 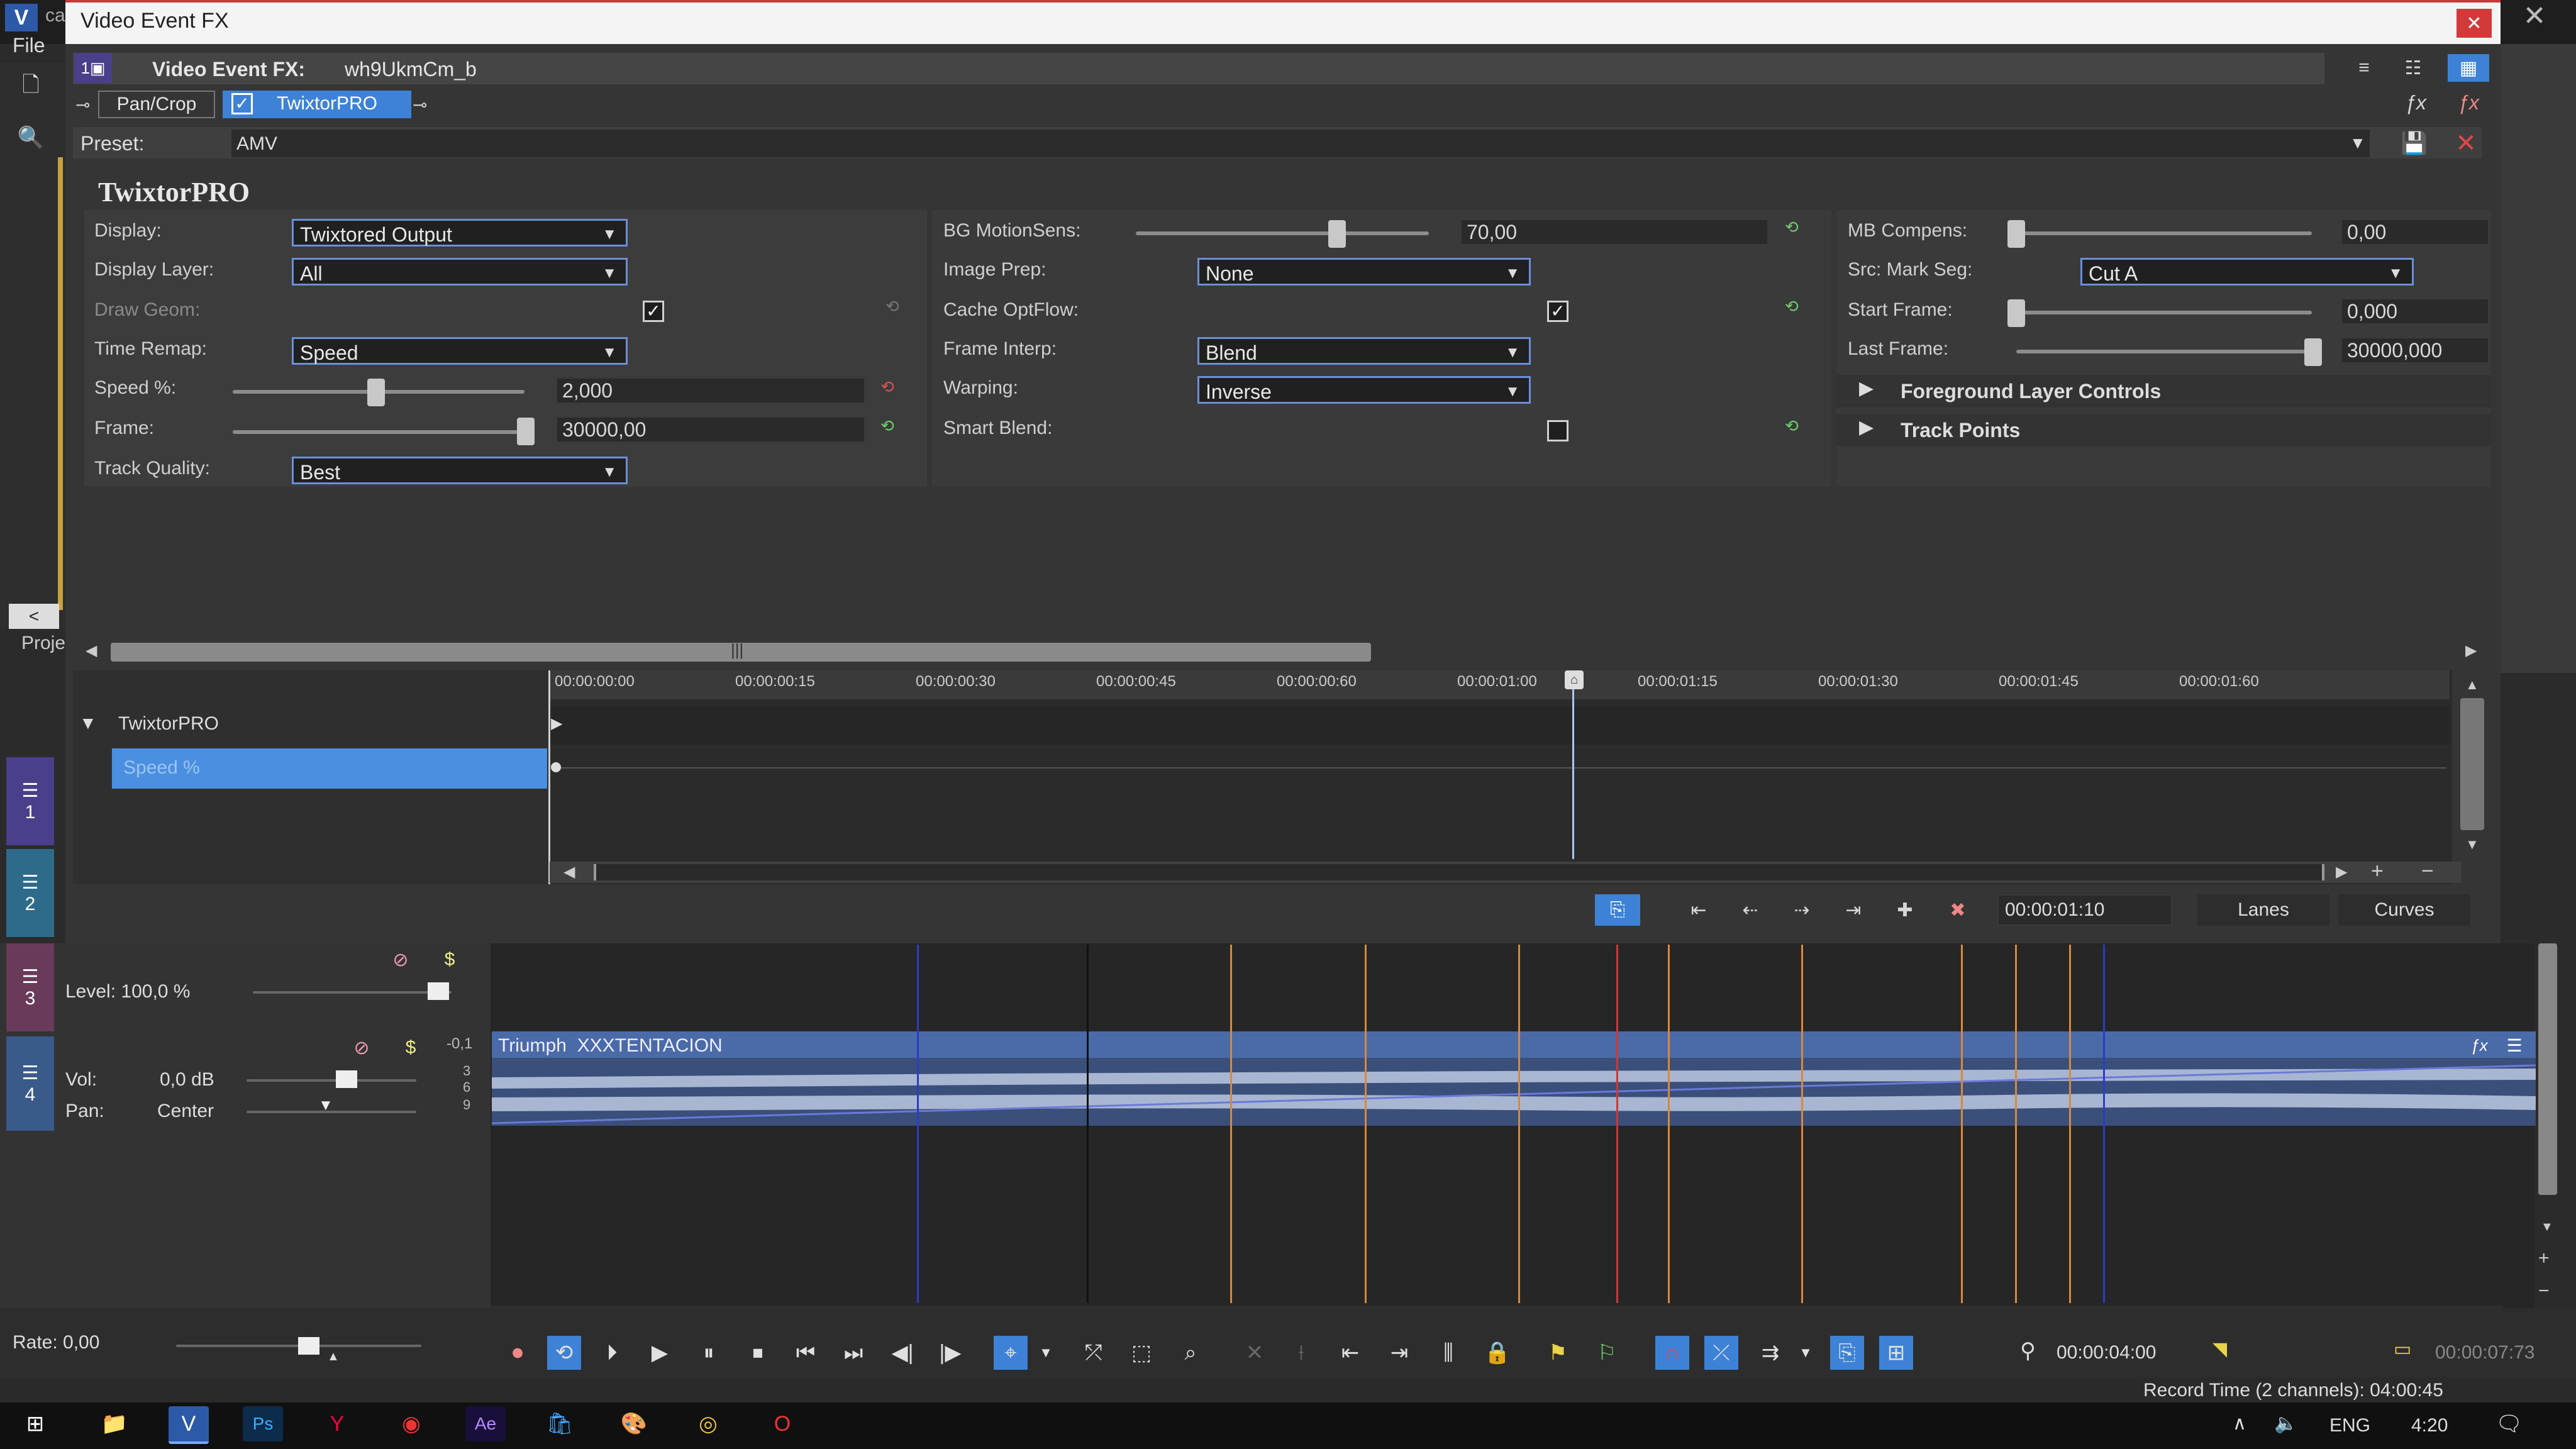 I want to click on track-quality-dropdown: Best ▼, so click(x=460, y=470).